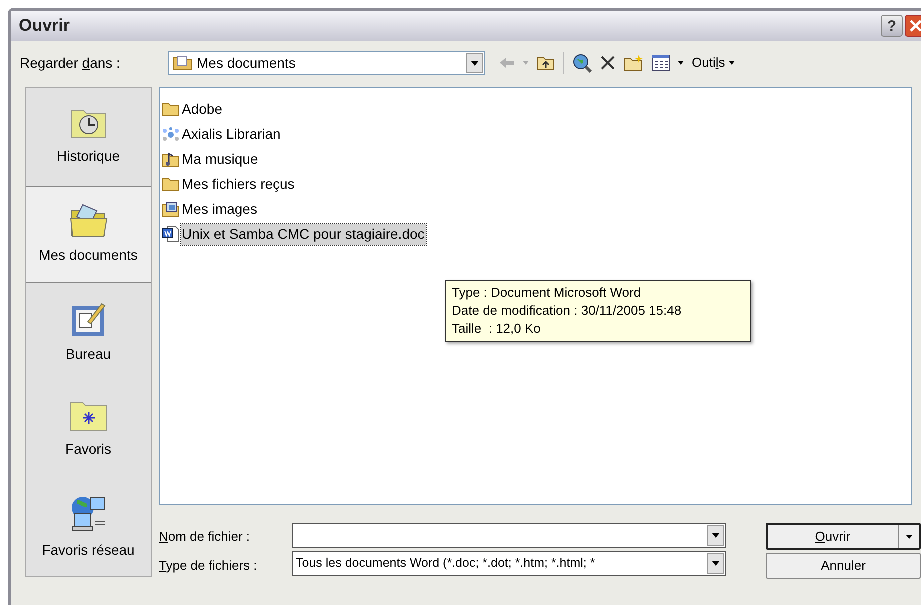 The height and width of the screenshot is (605, 921). What do you see at coordinates (634, 63) in the screenshot?
I see `new-folder-icon` at bounding box center [634, 63].